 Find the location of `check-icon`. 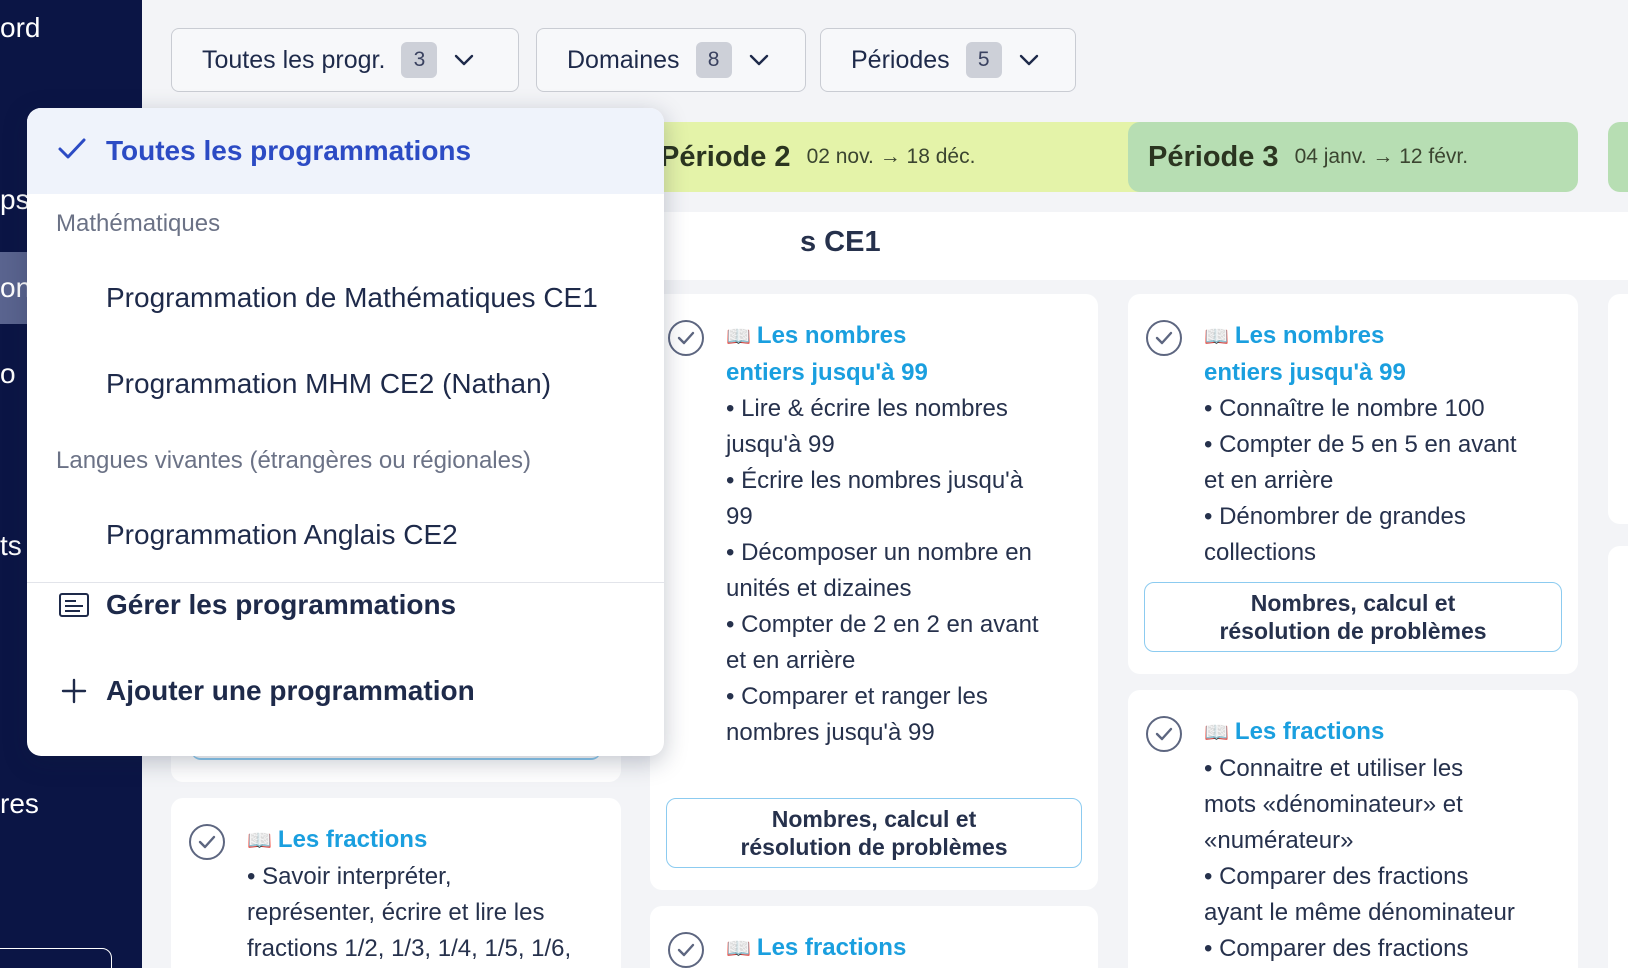

check-icon is located at coordinates (72, 151).